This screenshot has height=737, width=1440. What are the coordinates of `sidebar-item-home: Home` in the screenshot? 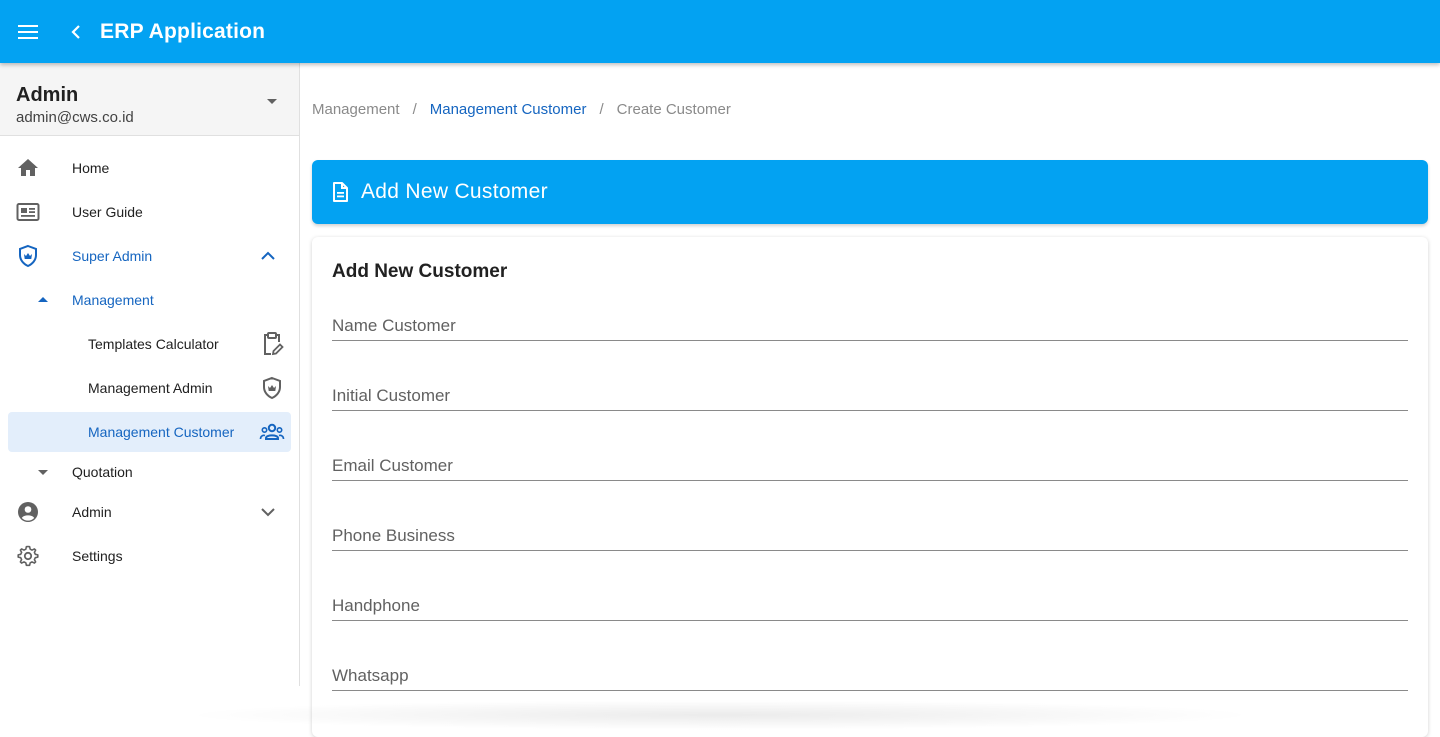 It's located at (149, 168).